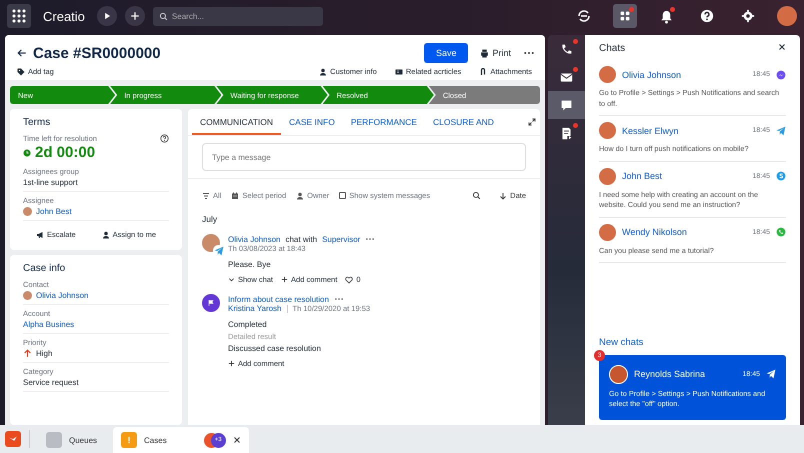 The width and height of the screenshot is (804, 453). Describe the element at coordinates (13, 439) in the screenshot. I see `app-icon` at that location.